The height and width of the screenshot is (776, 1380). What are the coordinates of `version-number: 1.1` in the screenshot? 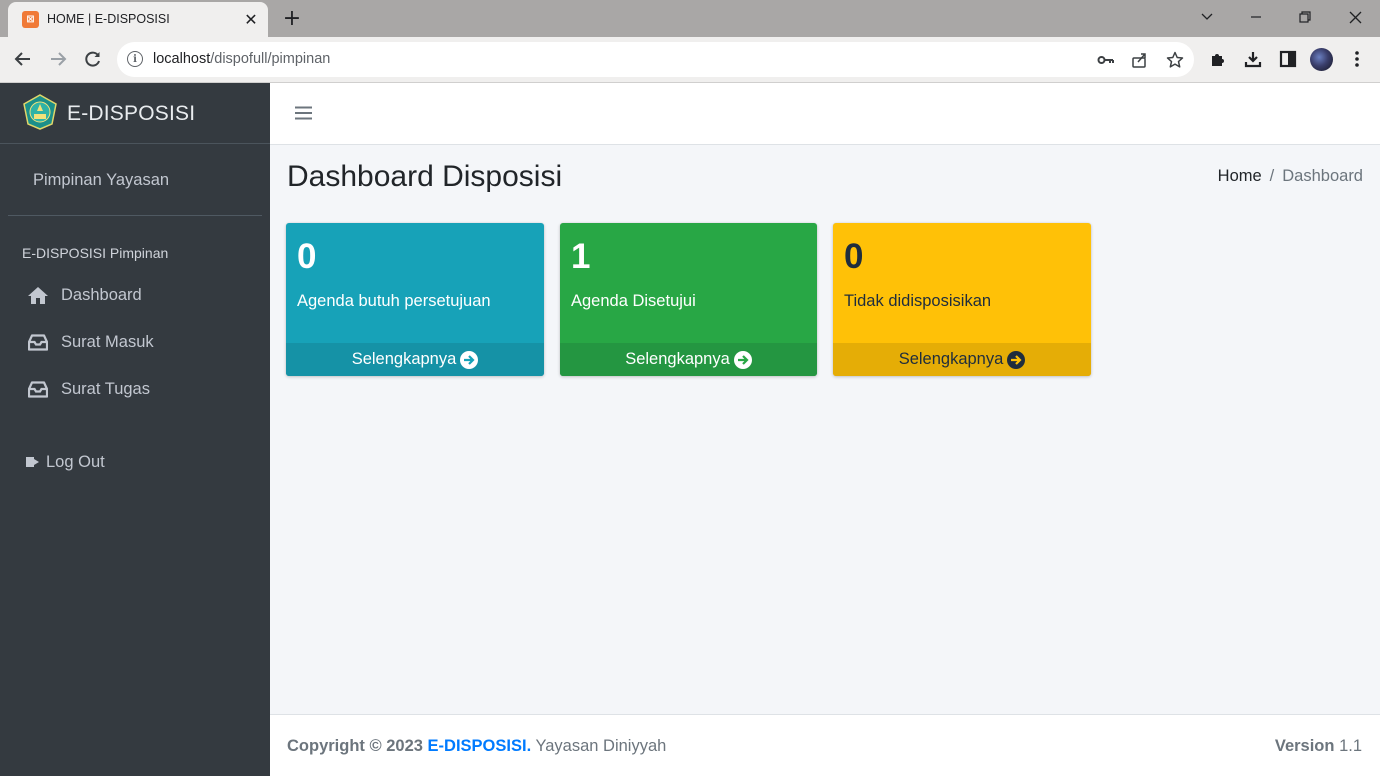 It's located at (1350, 746).